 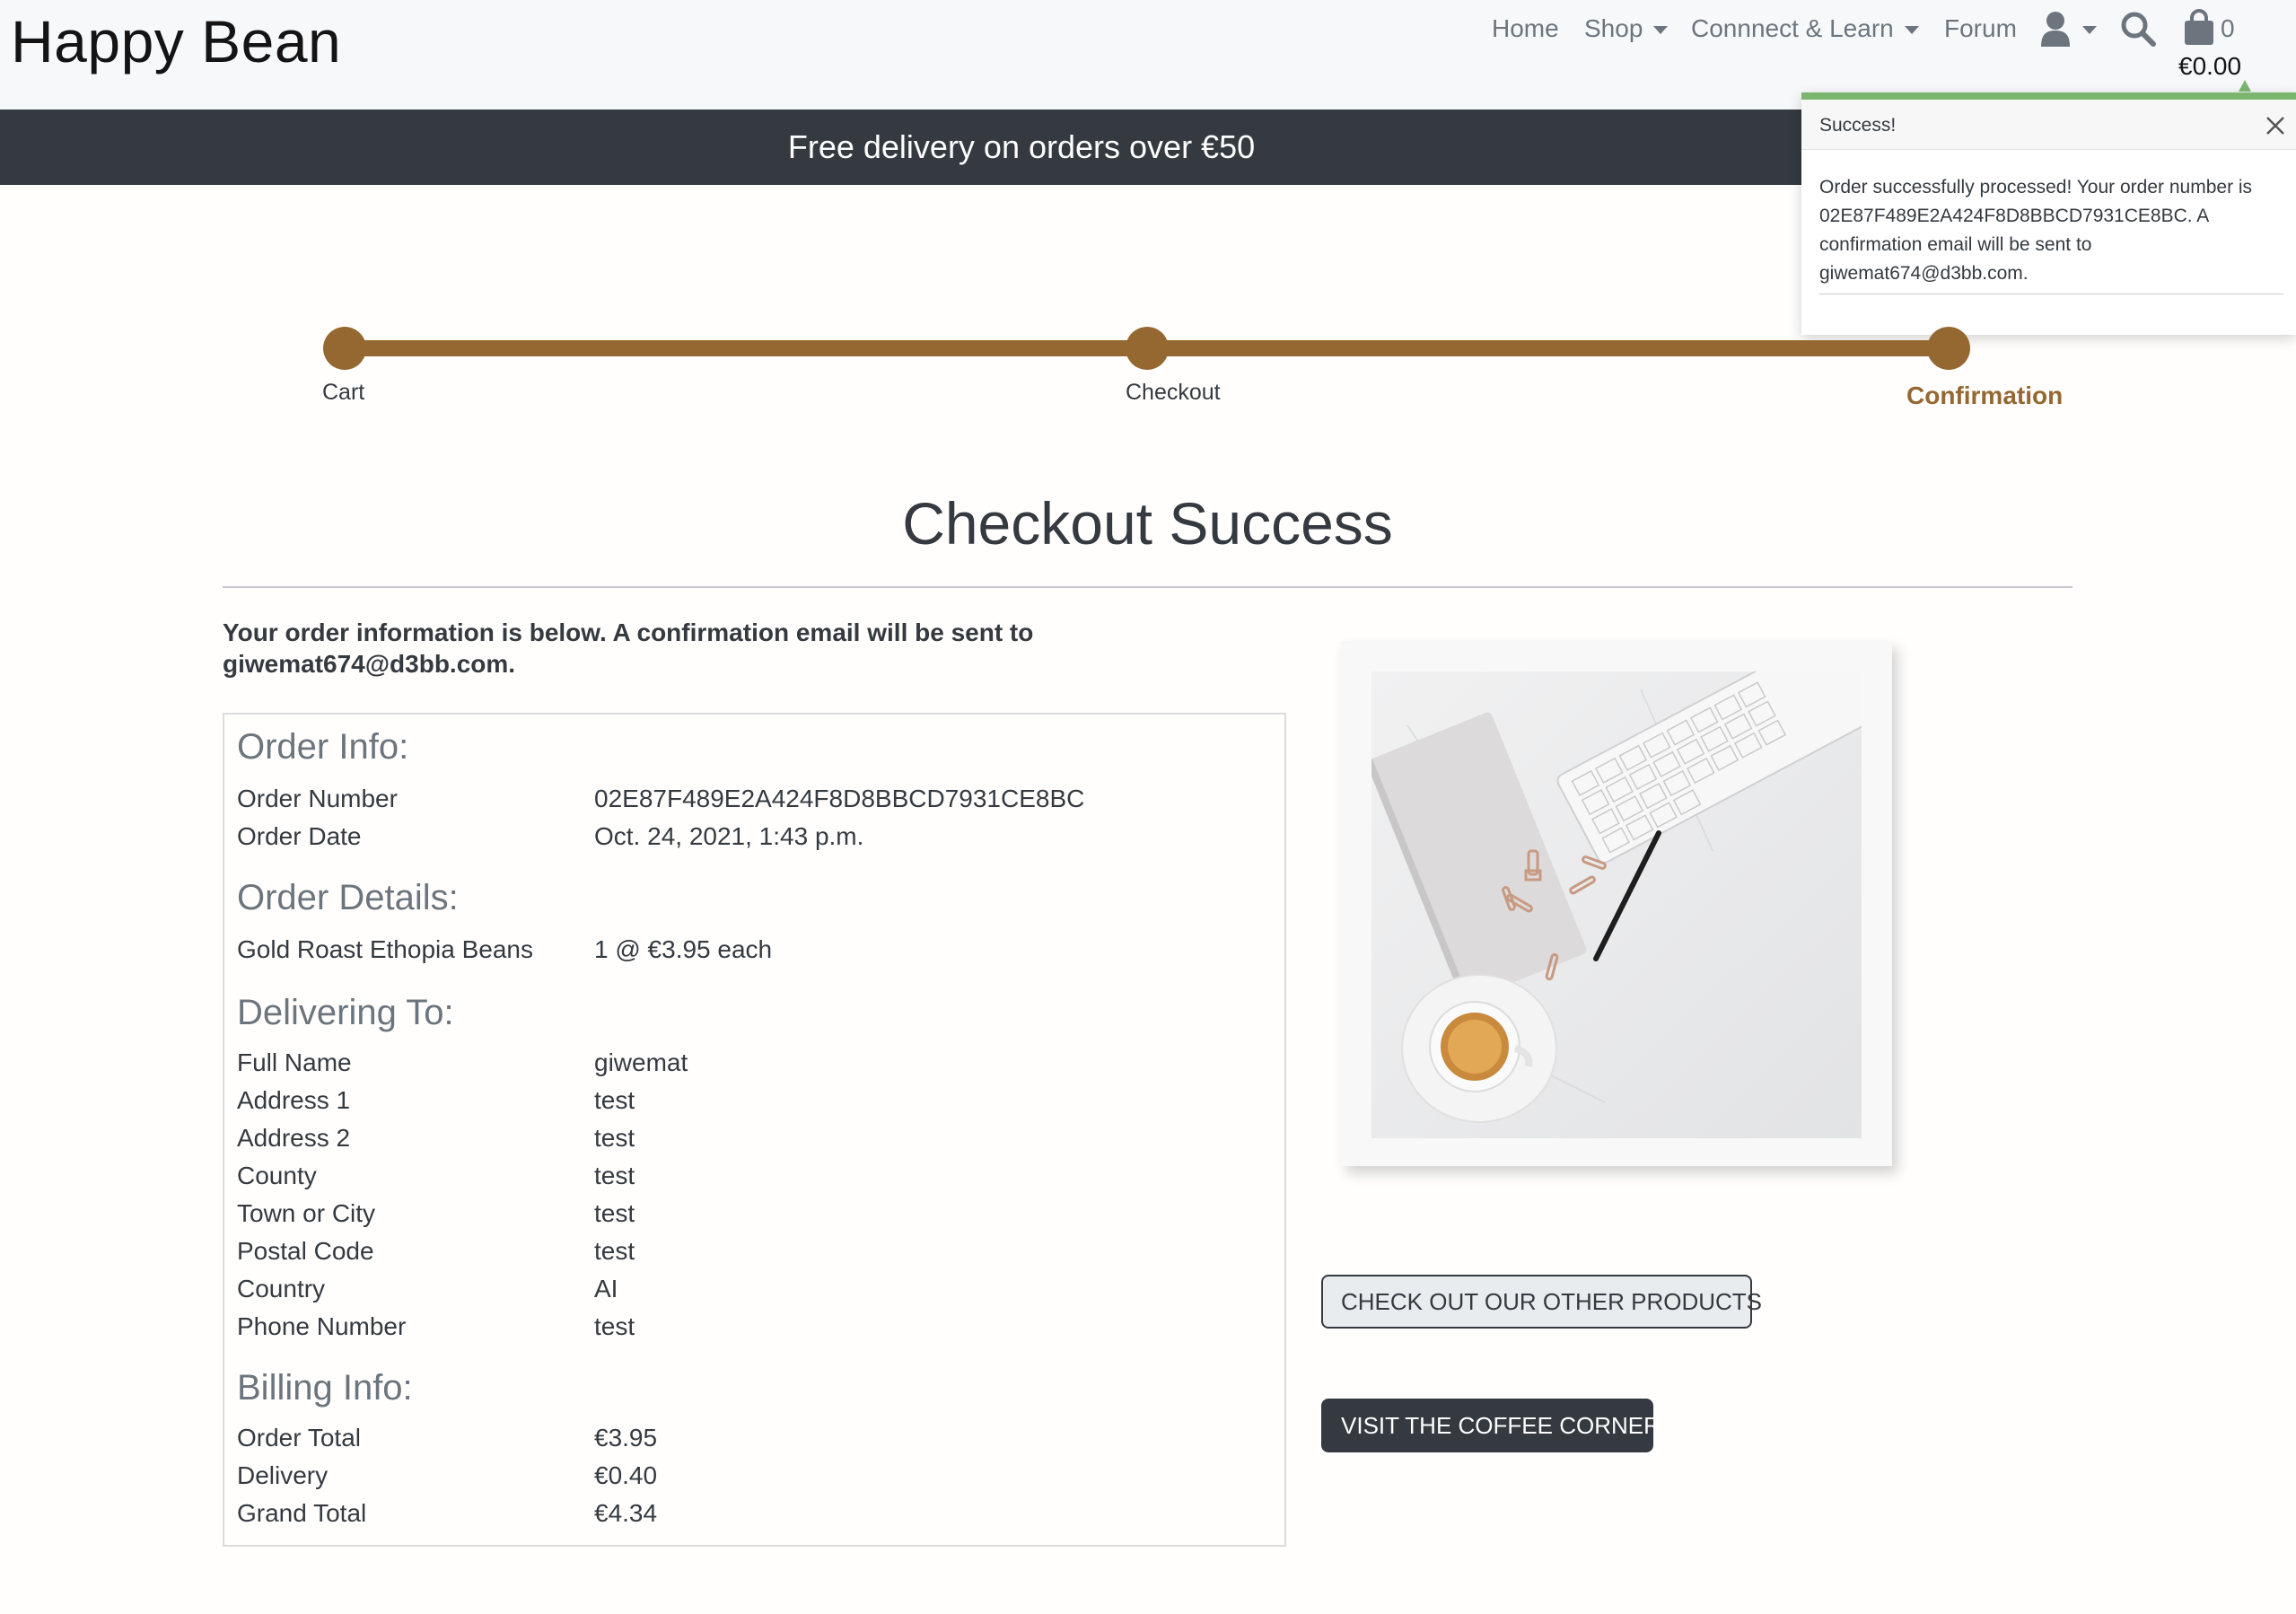 What do you see at coordinates (277, 1175) in the screenshot?
I see `delivery-label: County` at bounding box center [277, 1175].